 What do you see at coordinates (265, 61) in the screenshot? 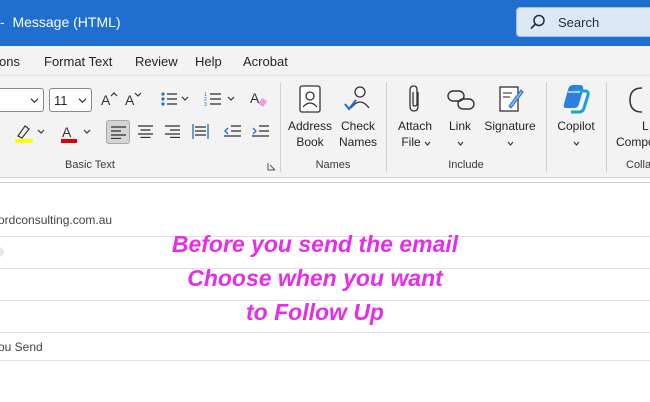
I see `tab-acrobat: Acrobat` at bounding box center [265, 61].